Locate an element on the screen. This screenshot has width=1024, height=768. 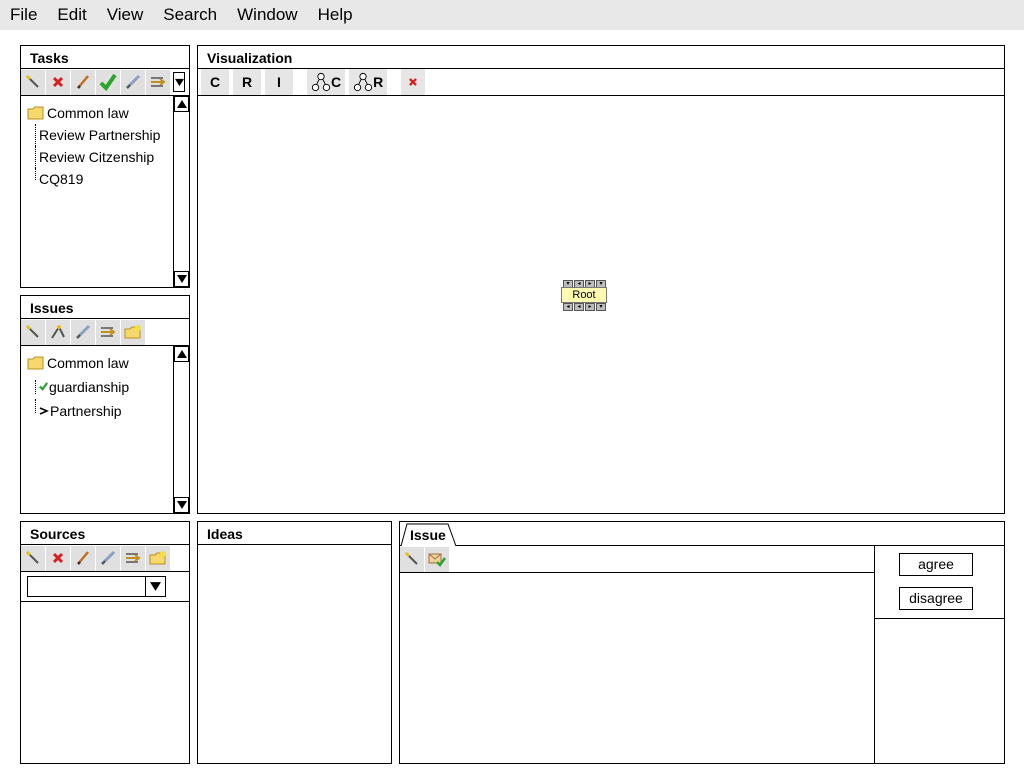
sources-dropdown-value is located at coordinates (29, 585).